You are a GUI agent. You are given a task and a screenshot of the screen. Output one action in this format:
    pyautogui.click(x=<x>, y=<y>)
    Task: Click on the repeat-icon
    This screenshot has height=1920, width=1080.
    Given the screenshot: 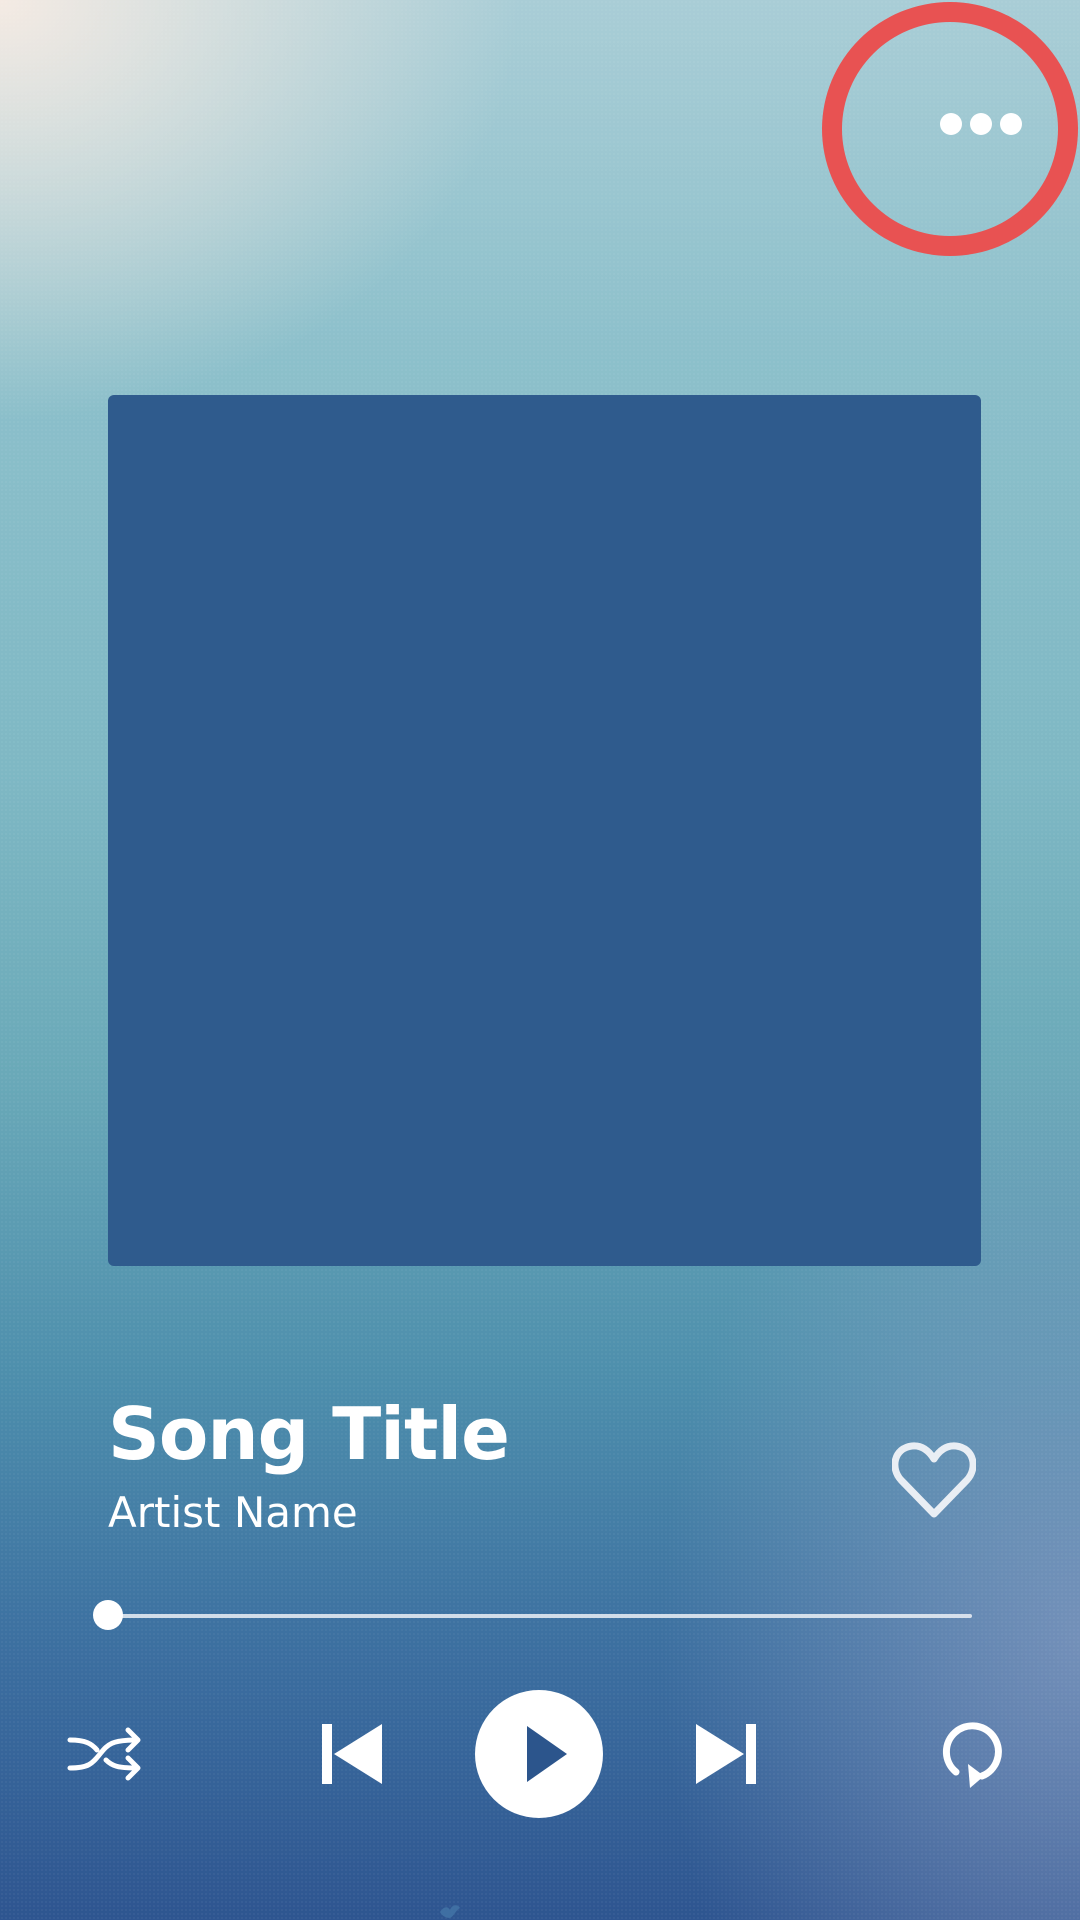 What is the action you would take?
    pyautogui.click(x=972, y=1754)
    